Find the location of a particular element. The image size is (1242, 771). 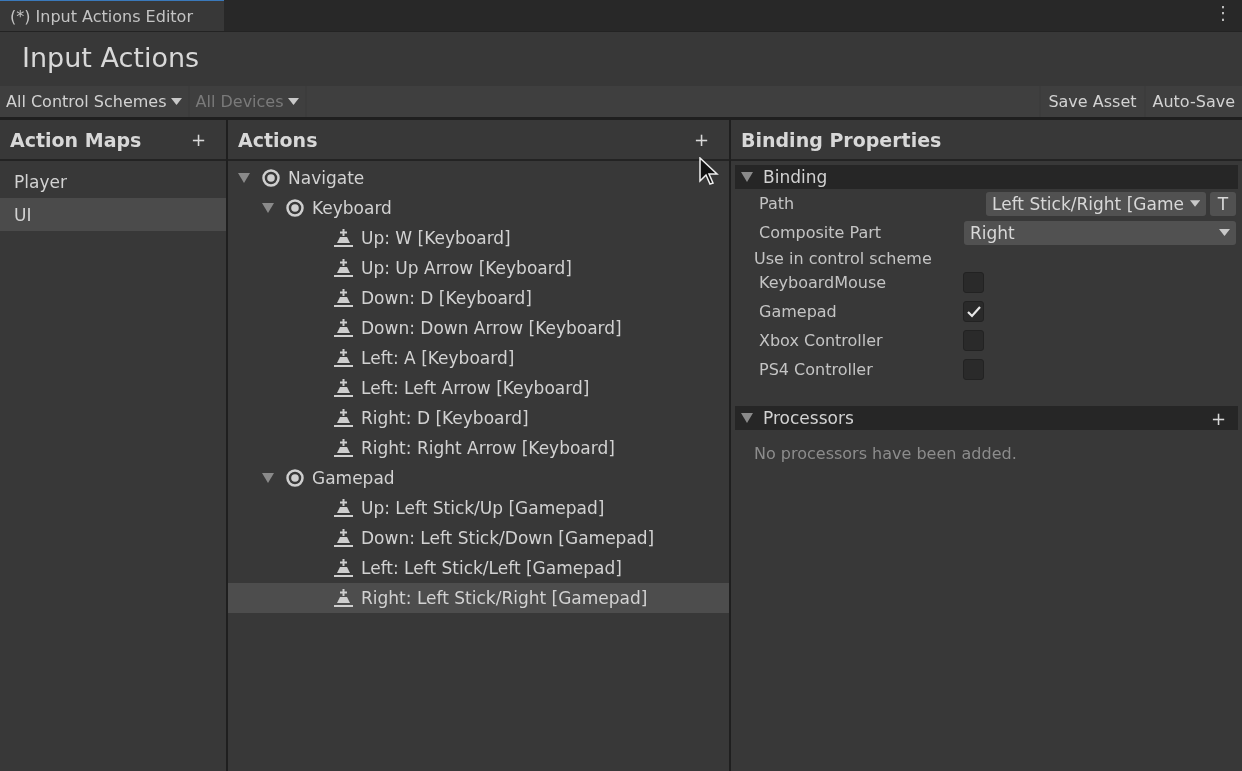

tree-row: Down: Left Stick/Down [Gamepad] is located at coordinates (478, 538).